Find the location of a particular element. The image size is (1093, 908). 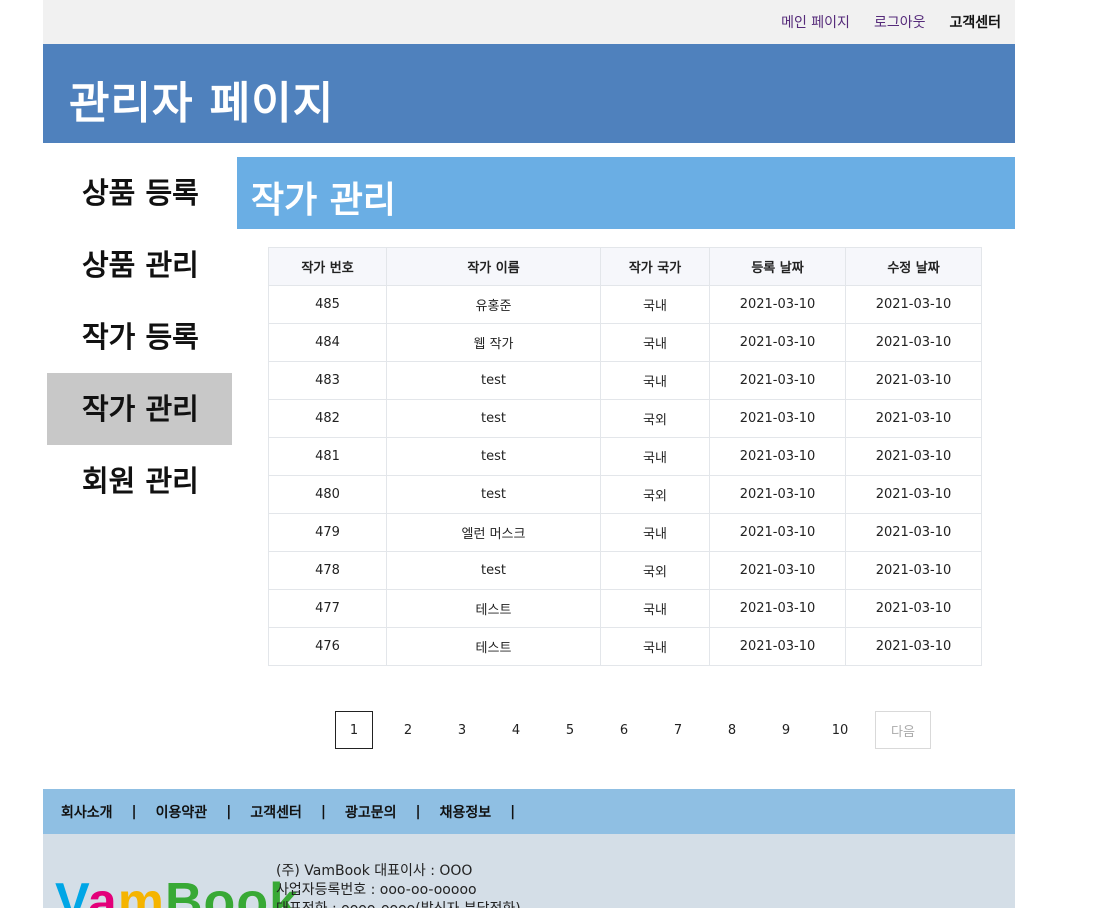

author-id-cell: 482 is located at coordinates (327, 418).